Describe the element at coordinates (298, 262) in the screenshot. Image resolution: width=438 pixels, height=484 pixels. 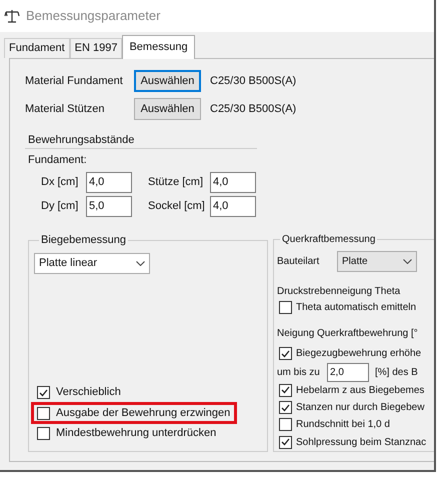
I see `field-label: Bauteilart` at that location.